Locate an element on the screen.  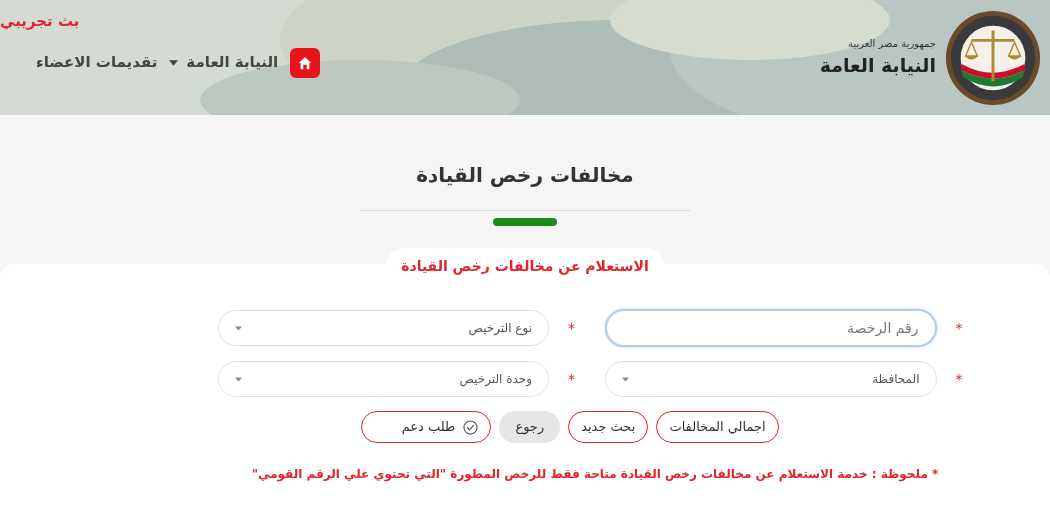
action-button: بحث جديد is located at coordinates (608, 427).